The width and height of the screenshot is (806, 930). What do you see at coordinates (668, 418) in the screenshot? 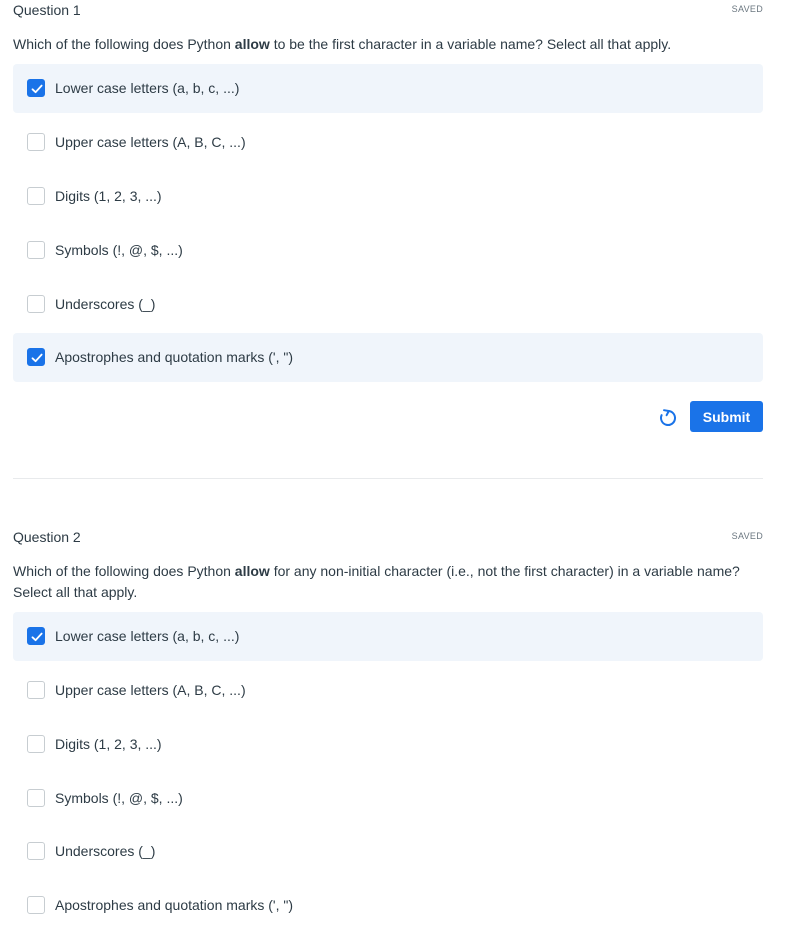
I see `reset-icon` at bounding box center [668, 418].